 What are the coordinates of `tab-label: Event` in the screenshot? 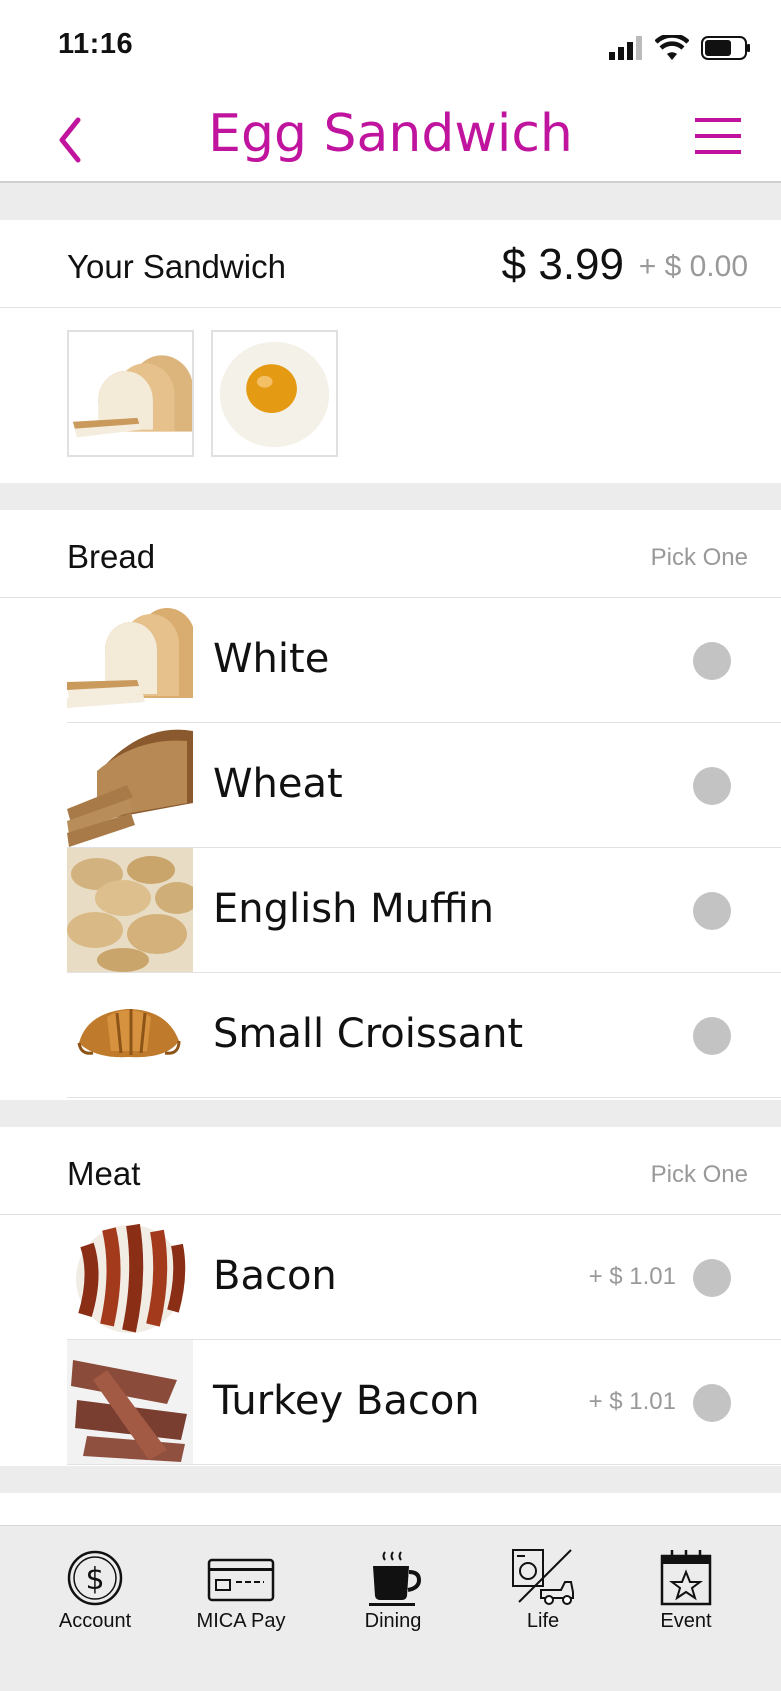 It's located at (686, 1621).